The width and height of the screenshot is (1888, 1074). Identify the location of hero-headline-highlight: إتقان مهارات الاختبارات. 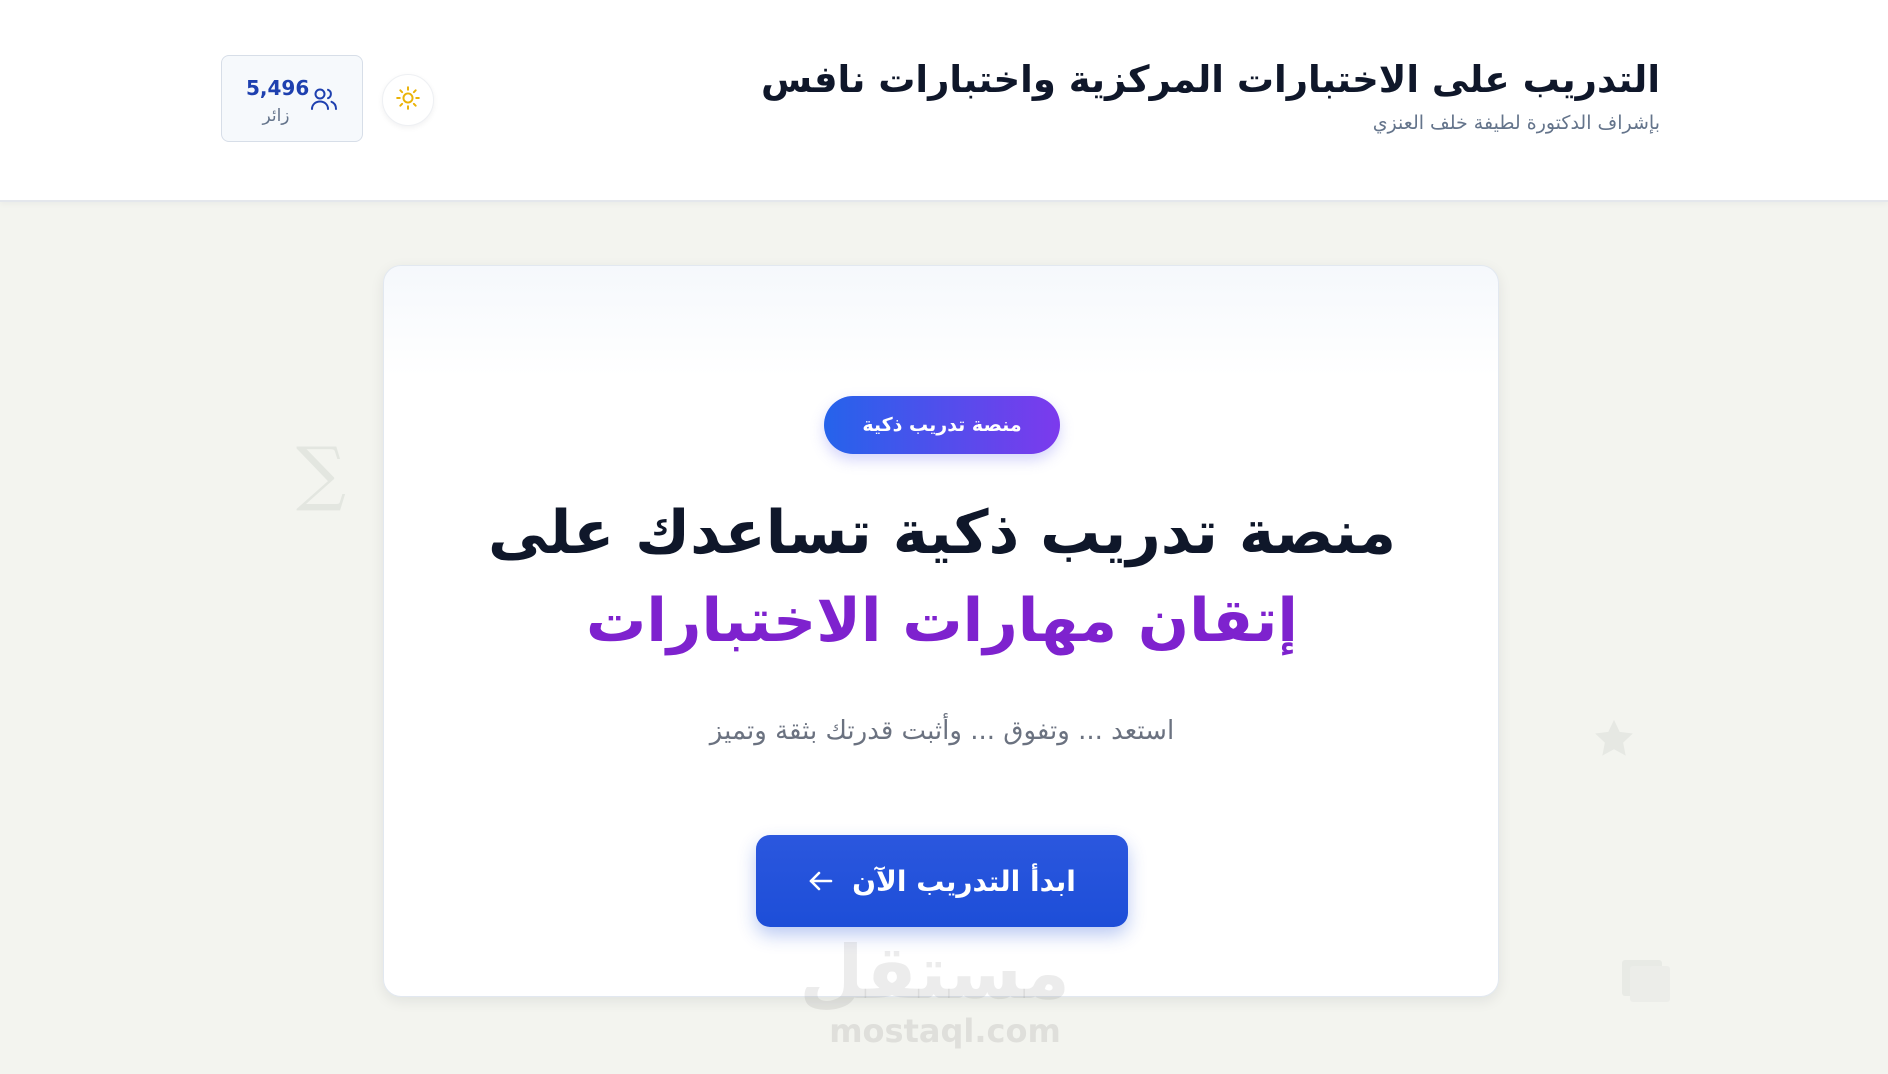
(942, 621).